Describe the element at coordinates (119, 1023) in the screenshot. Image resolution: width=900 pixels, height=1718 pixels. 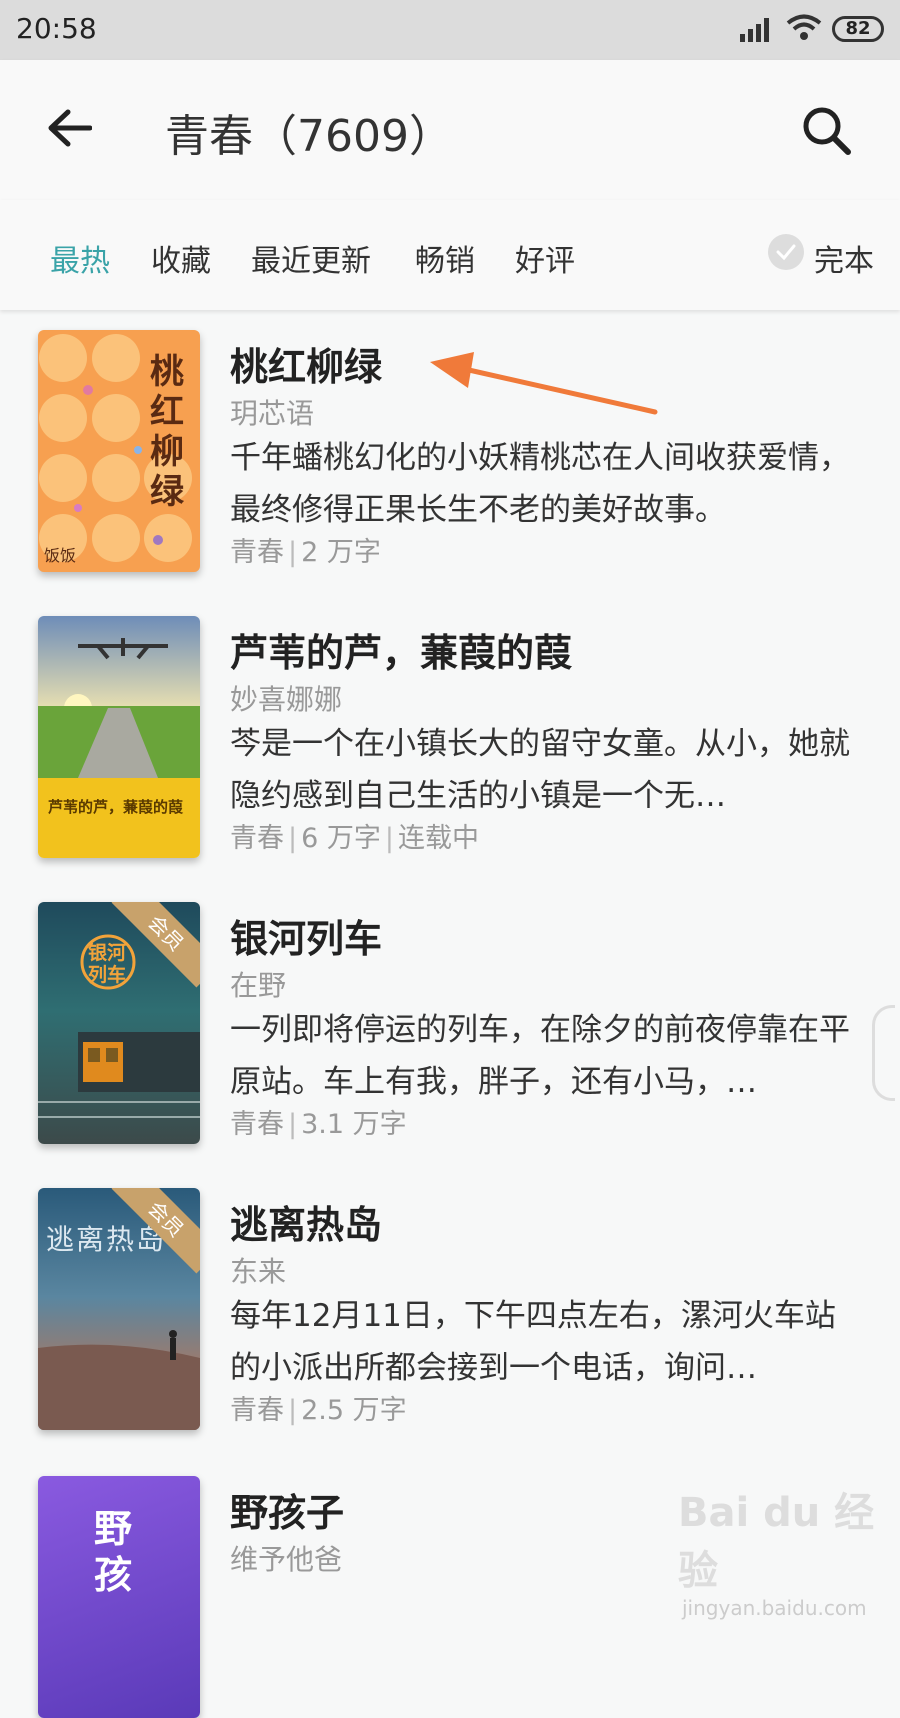
I see `book-cover: 银河列车 会员` at that location.